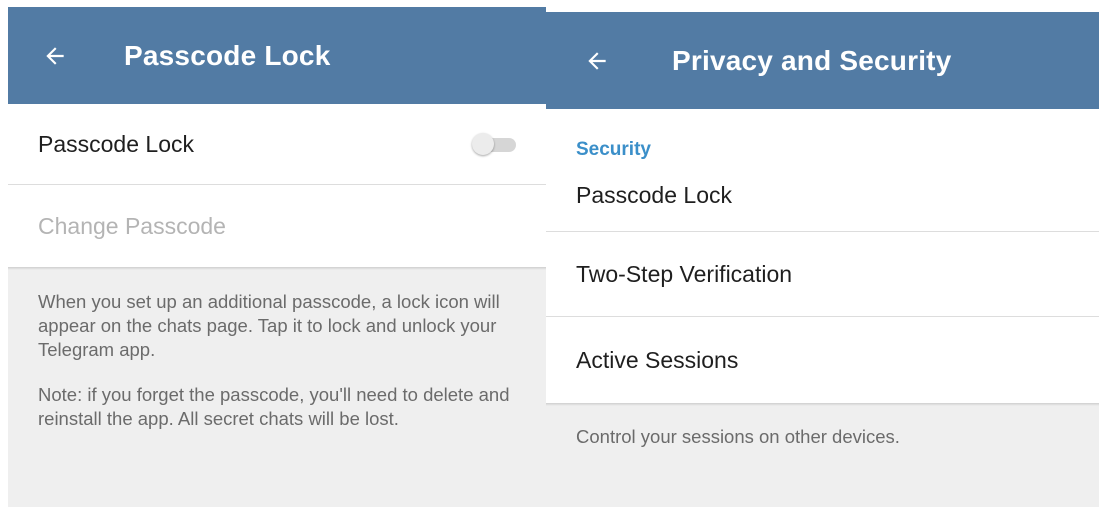  What do you see at coordinates (822, 360) in the screenshot?
I see `list-item-active-sessions: Active Sessions` at bounding box center [822, 360].